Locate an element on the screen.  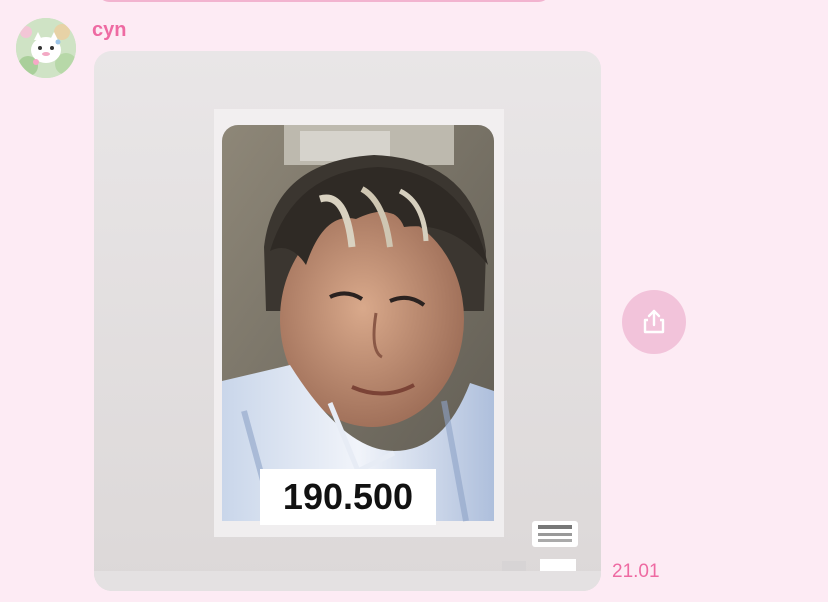
price-tag: 190.500 is located at coordinates (348, 497).